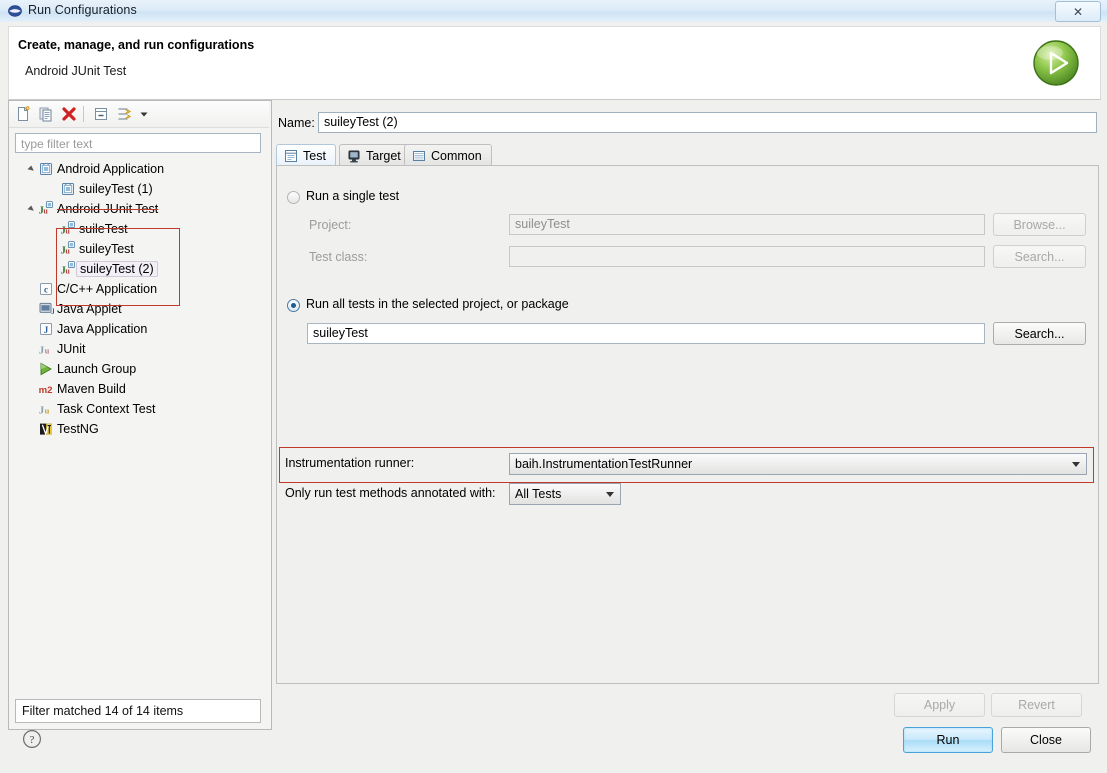 This screenshot has height=773, width=1107. Describe the element at coordinates (102, 329) in the screenshot. I see `tree-item-label: Java Application` at that location.